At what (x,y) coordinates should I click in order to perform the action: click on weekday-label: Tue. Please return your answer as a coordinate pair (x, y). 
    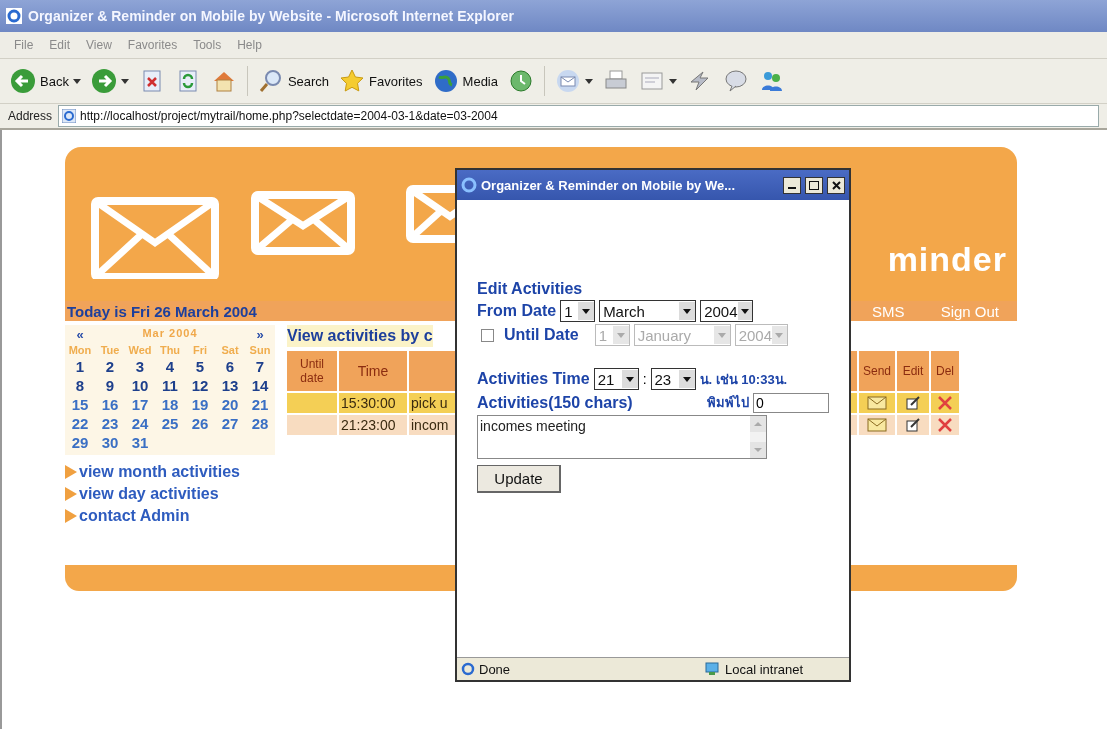
    Looking at the image, I should click on (110, 350).